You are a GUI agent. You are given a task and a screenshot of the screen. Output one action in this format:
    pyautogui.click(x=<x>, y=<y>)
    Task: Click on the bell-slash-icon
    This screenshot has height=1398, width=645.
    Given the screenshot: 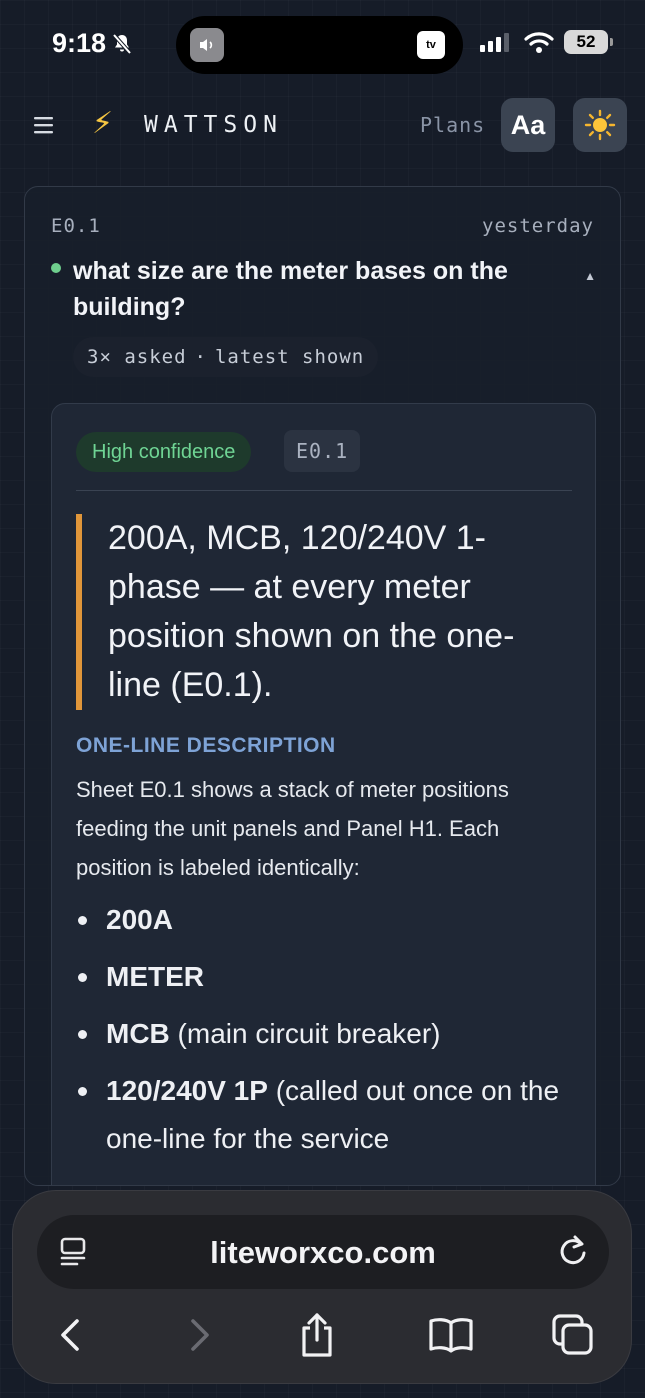 What is the action you would take?
    pyautogui.click(x=122, y=43)
    